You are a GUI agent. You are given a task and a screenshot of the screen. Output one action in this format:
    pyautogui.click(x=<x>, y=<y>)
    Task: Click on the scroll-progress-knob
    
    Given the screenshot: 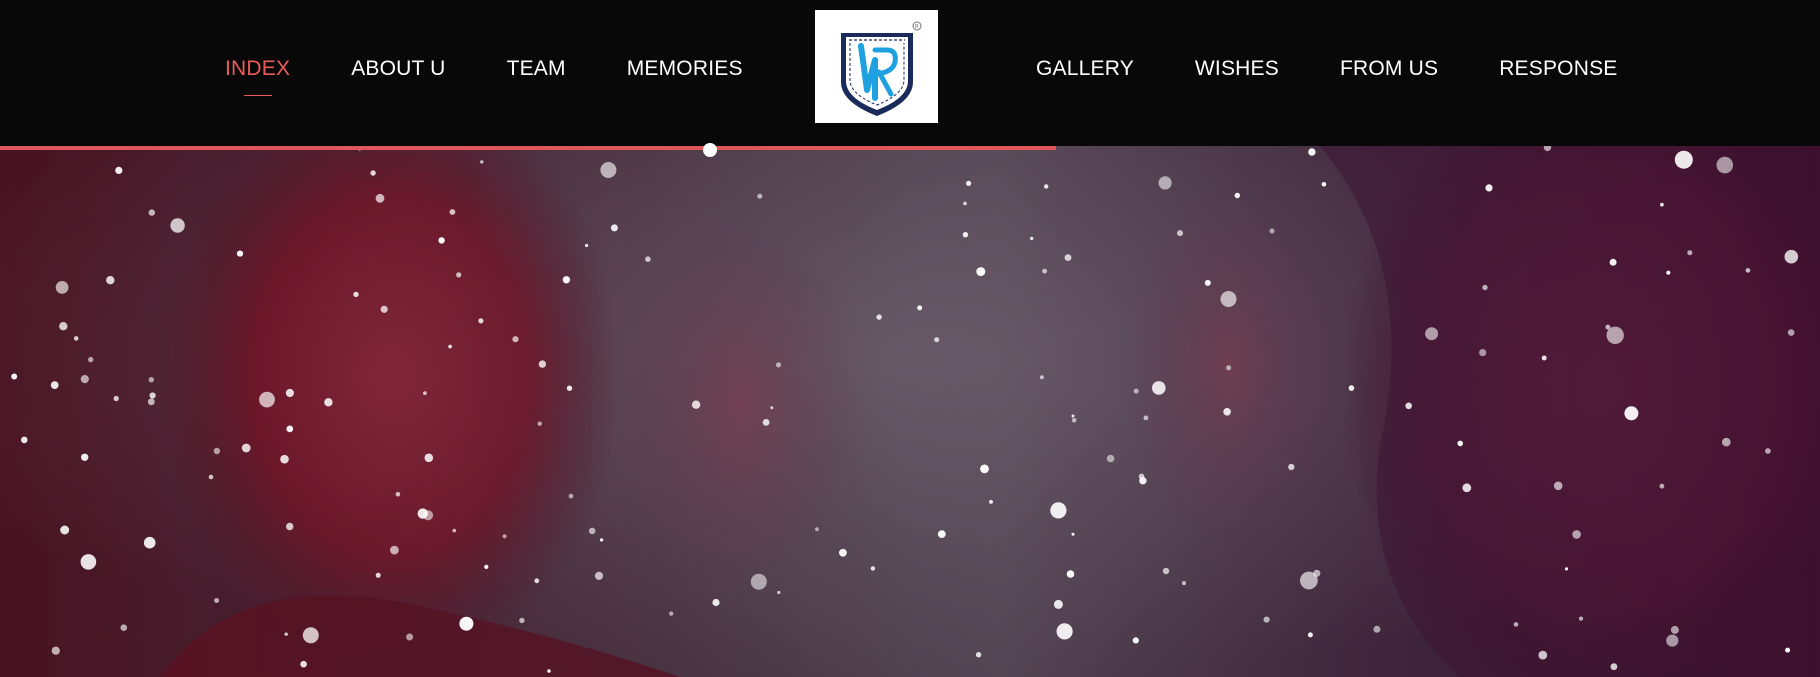 What is the action you would take?
    pyautogui.click(x=709, y=150)
    